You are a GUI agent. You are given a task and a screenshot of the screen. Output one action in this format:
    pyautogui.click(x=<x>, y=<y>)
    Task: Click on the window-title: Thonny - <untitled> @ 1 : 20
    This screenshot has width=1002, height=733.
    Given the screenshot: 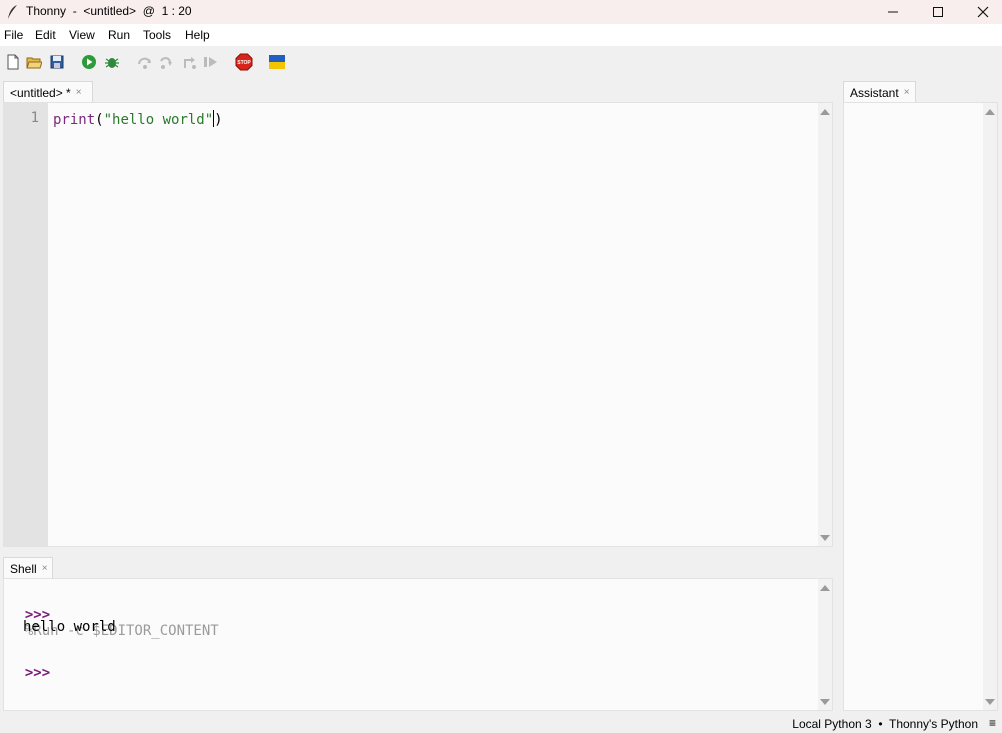 What is the action you would take?
    pyautogui.click(x=109, y=11)
    